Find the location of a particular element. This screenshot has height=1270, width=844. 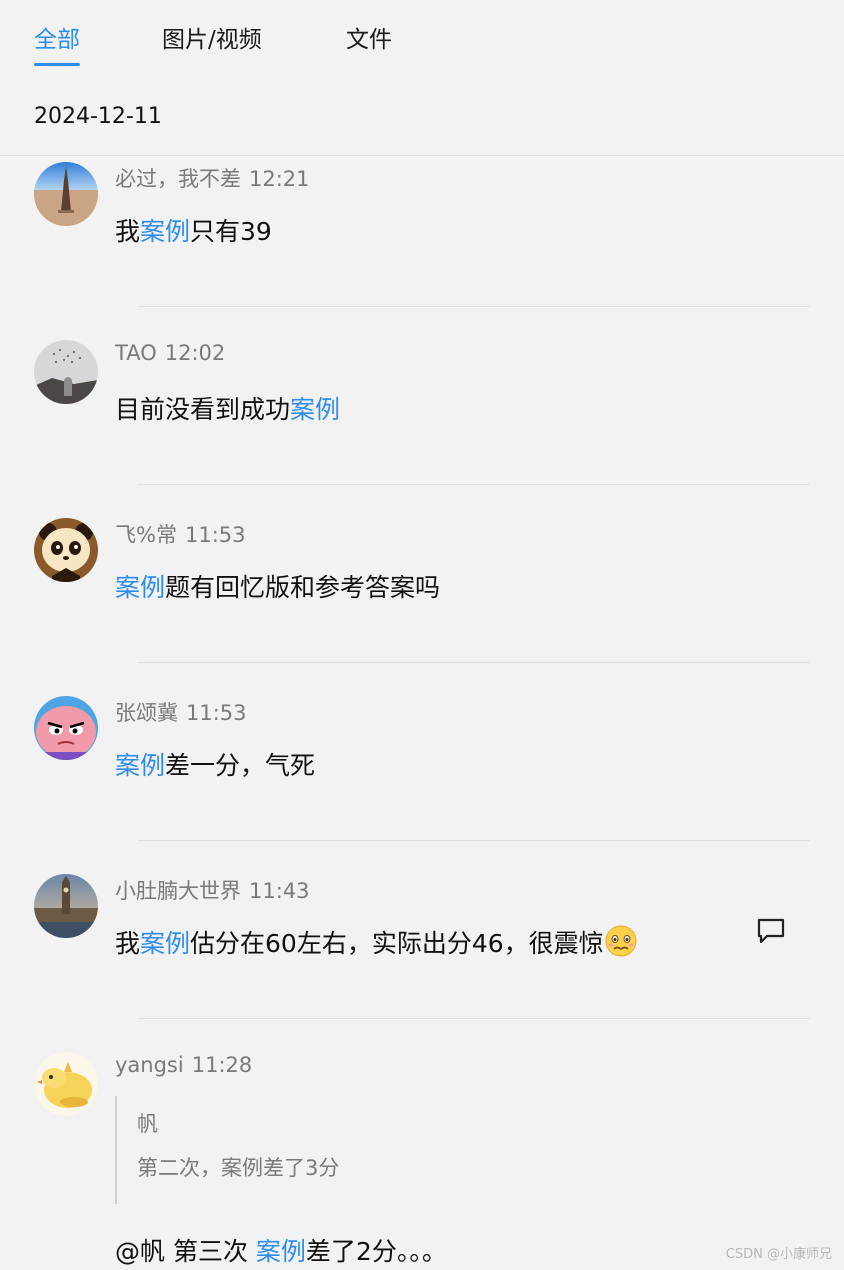

rock-birds-avatar is located at coordinates (66, 372).